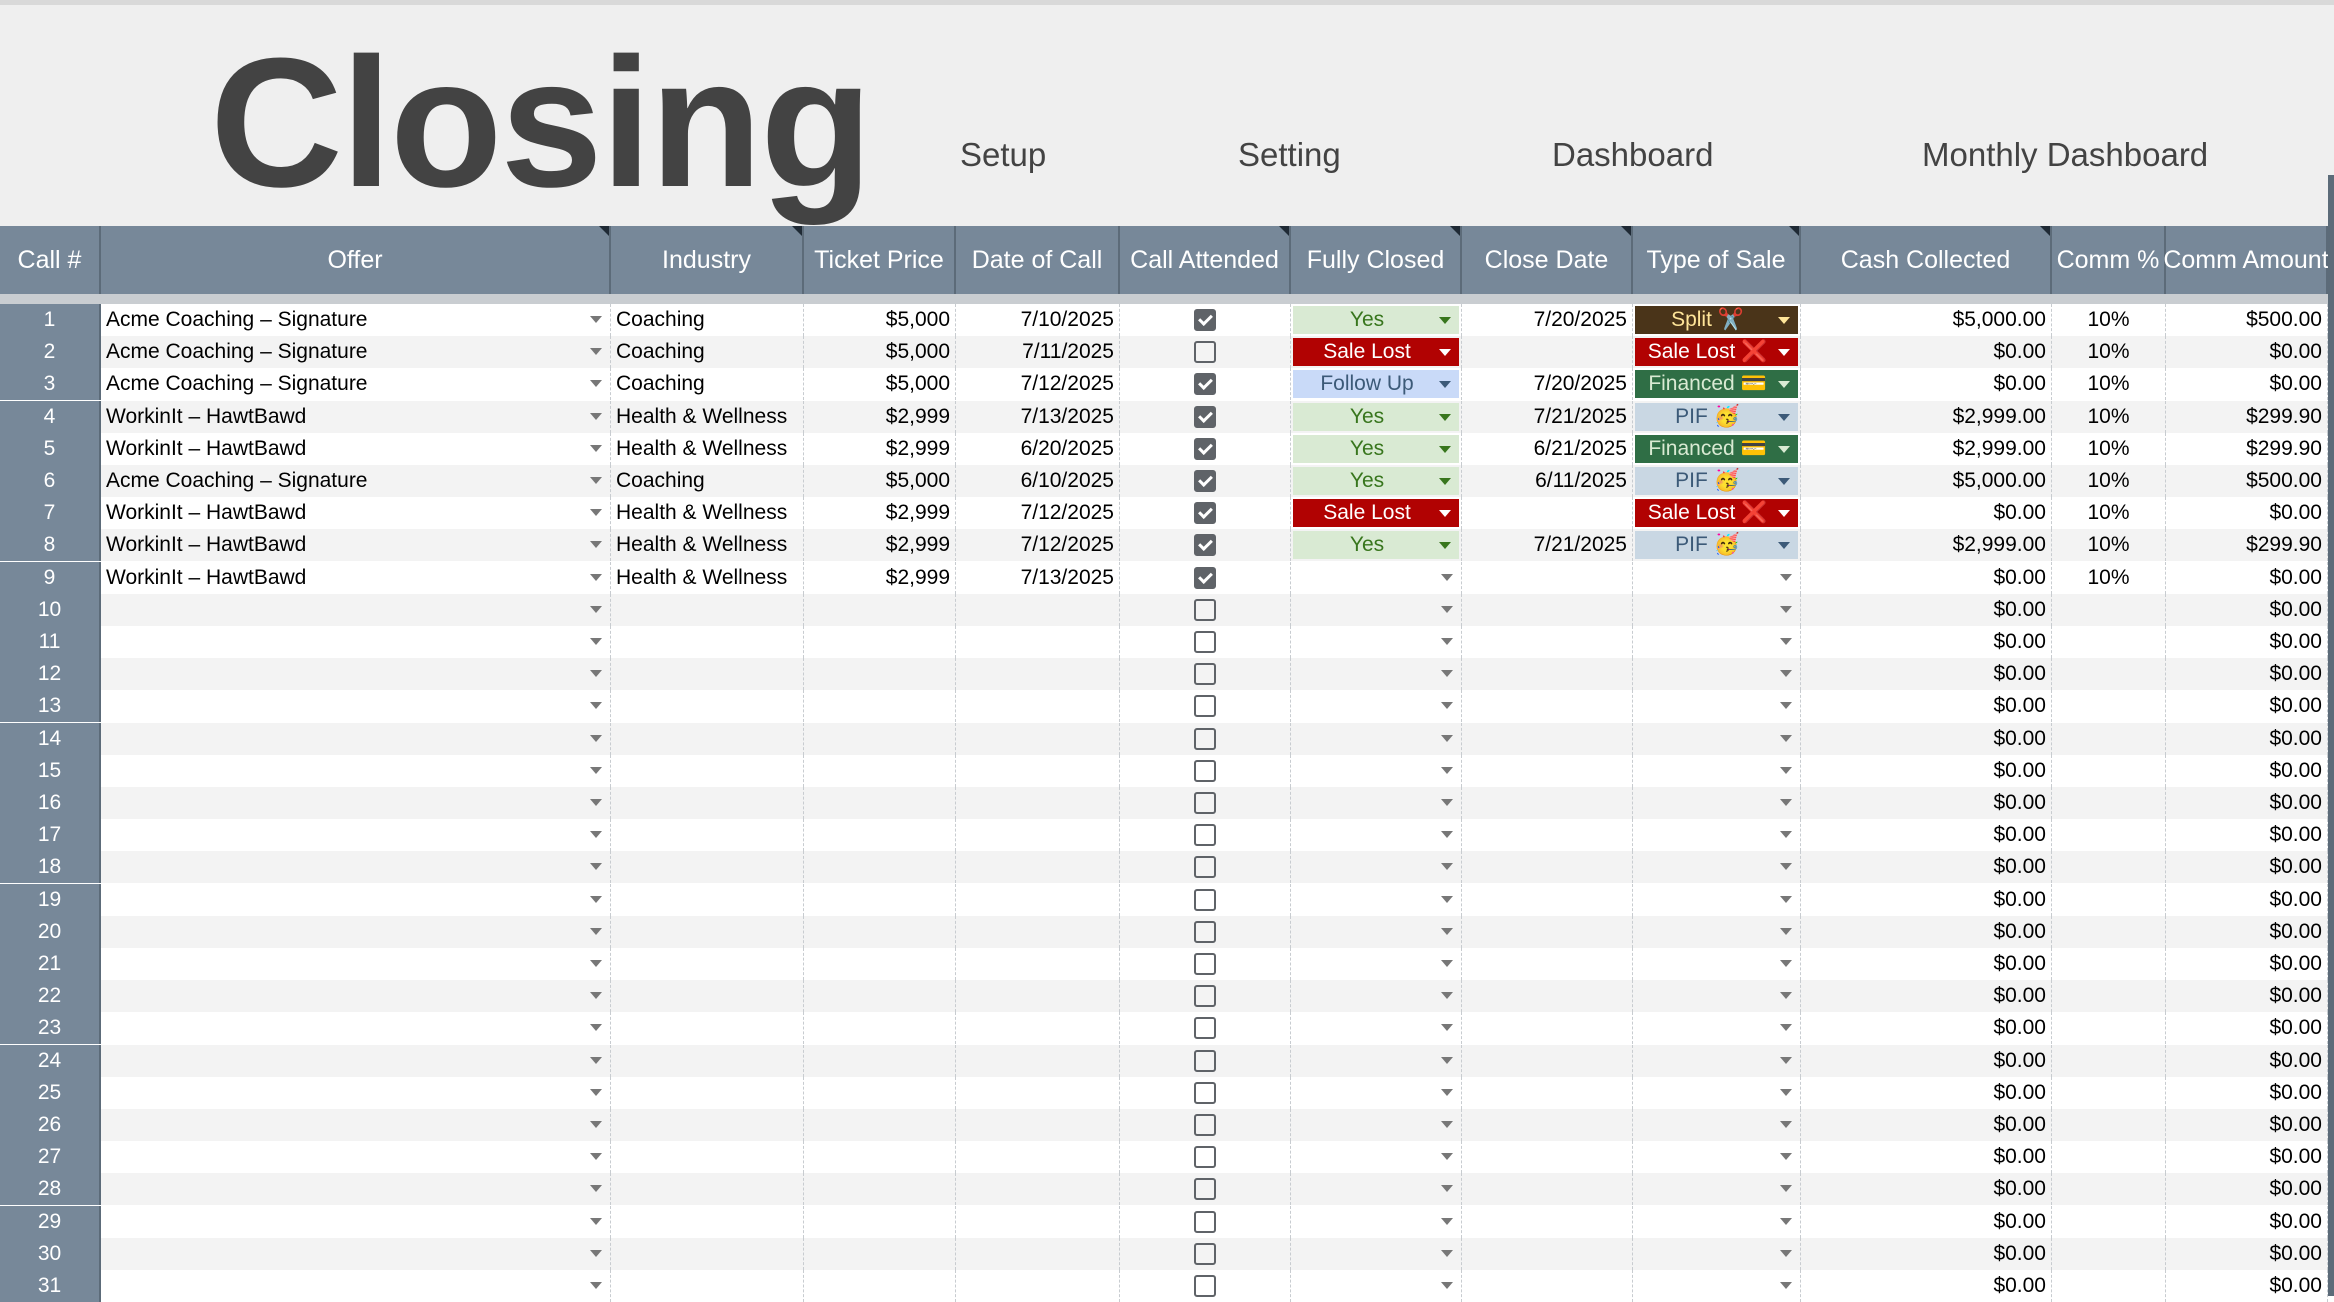  I want to click on status-chip: PIF 🥳, so click(1716, 545).